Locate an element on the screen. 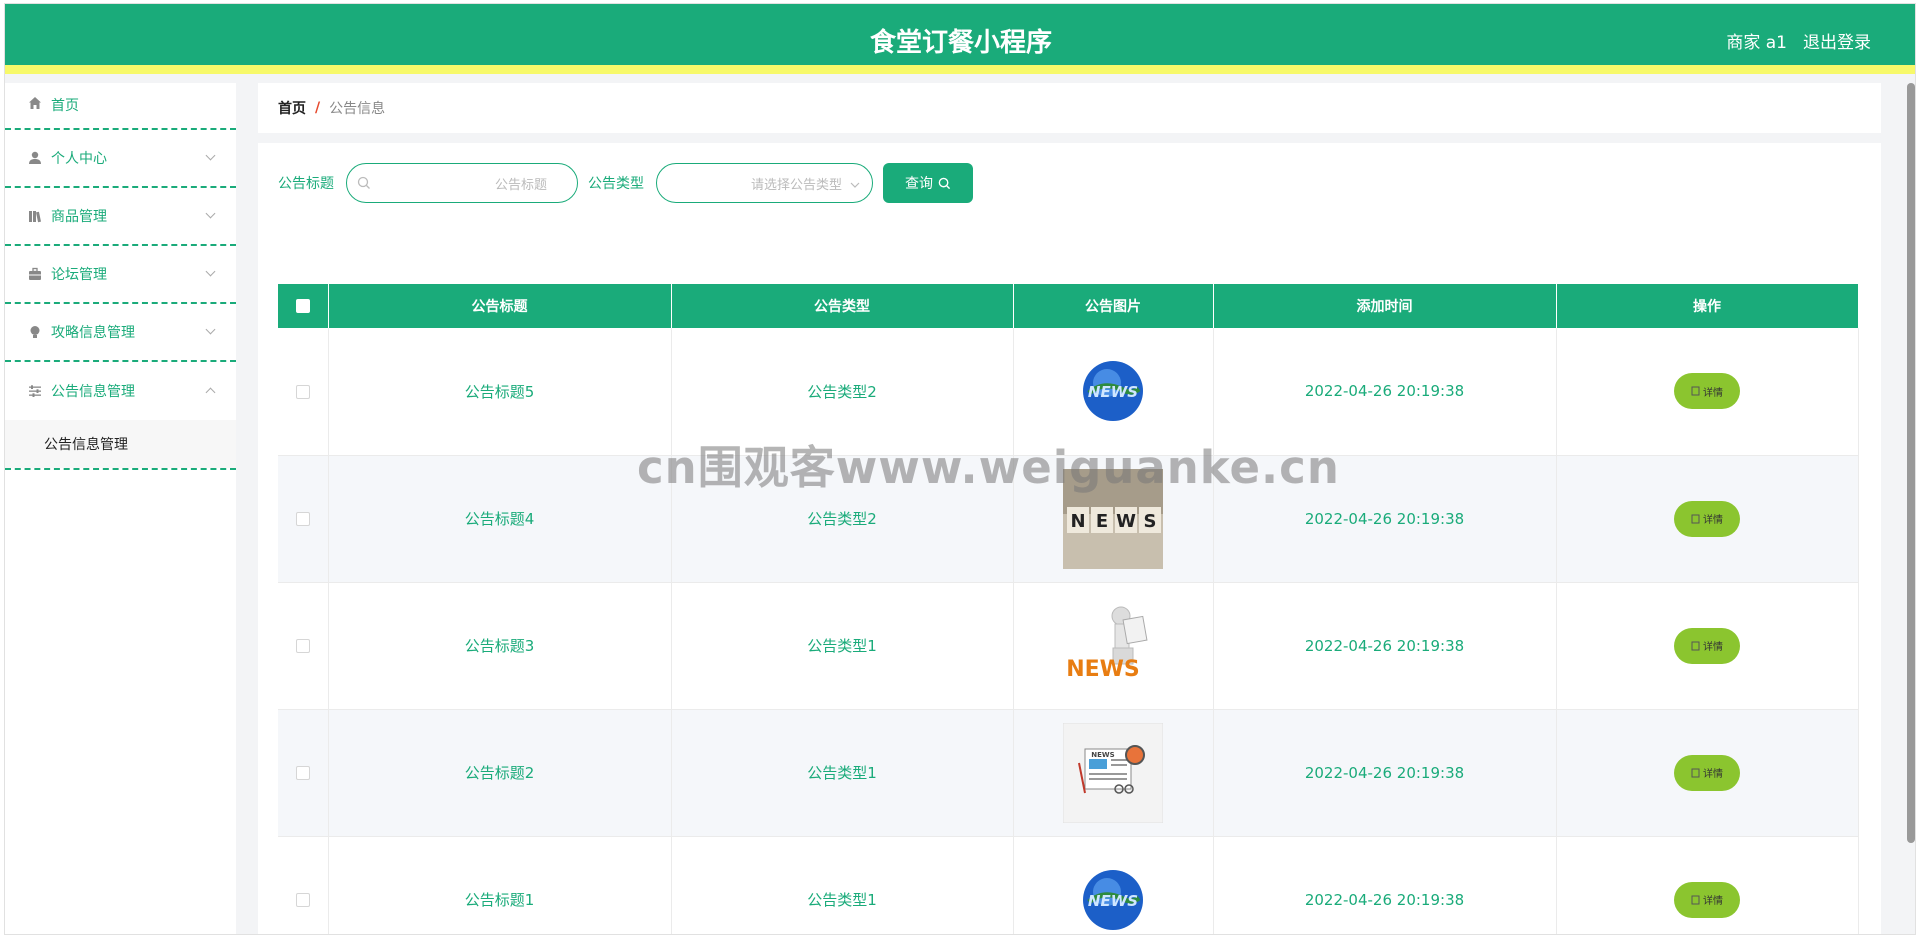  select-all-header is located at coordinates (303, 306).